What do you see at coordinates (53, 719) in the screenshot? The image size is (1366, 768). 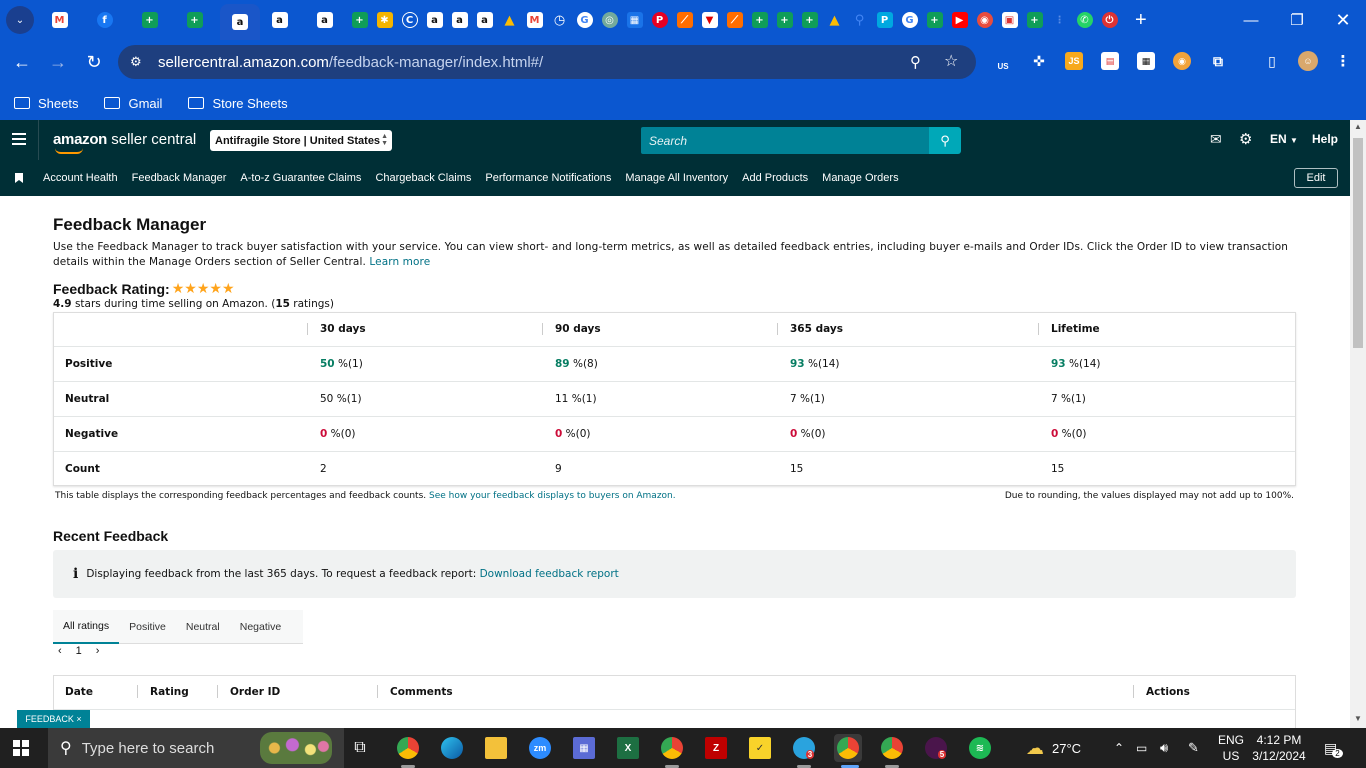 I see `feedback-tab-button: FEEDBACK ×` at bounding box center [53, 719].